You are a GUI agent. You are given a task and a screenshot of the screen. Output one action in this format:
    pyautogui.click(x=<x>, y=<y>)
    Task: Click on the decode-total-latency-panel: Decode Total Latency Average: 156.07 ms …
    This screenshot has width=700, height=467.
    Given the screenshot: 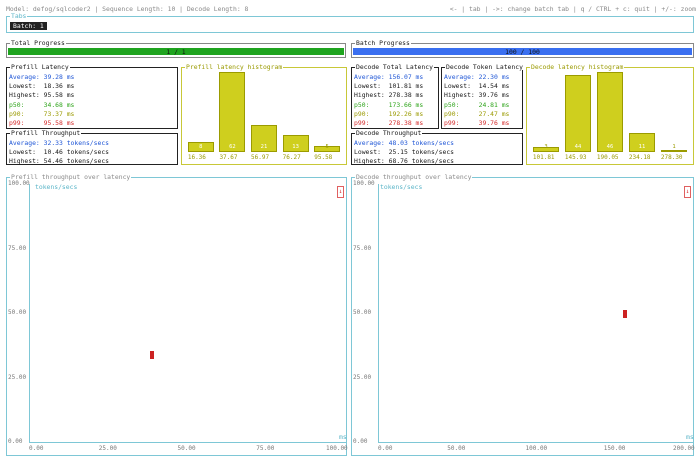 What is the action you would take?
    pyautogui.click(x=395, y=96)
    